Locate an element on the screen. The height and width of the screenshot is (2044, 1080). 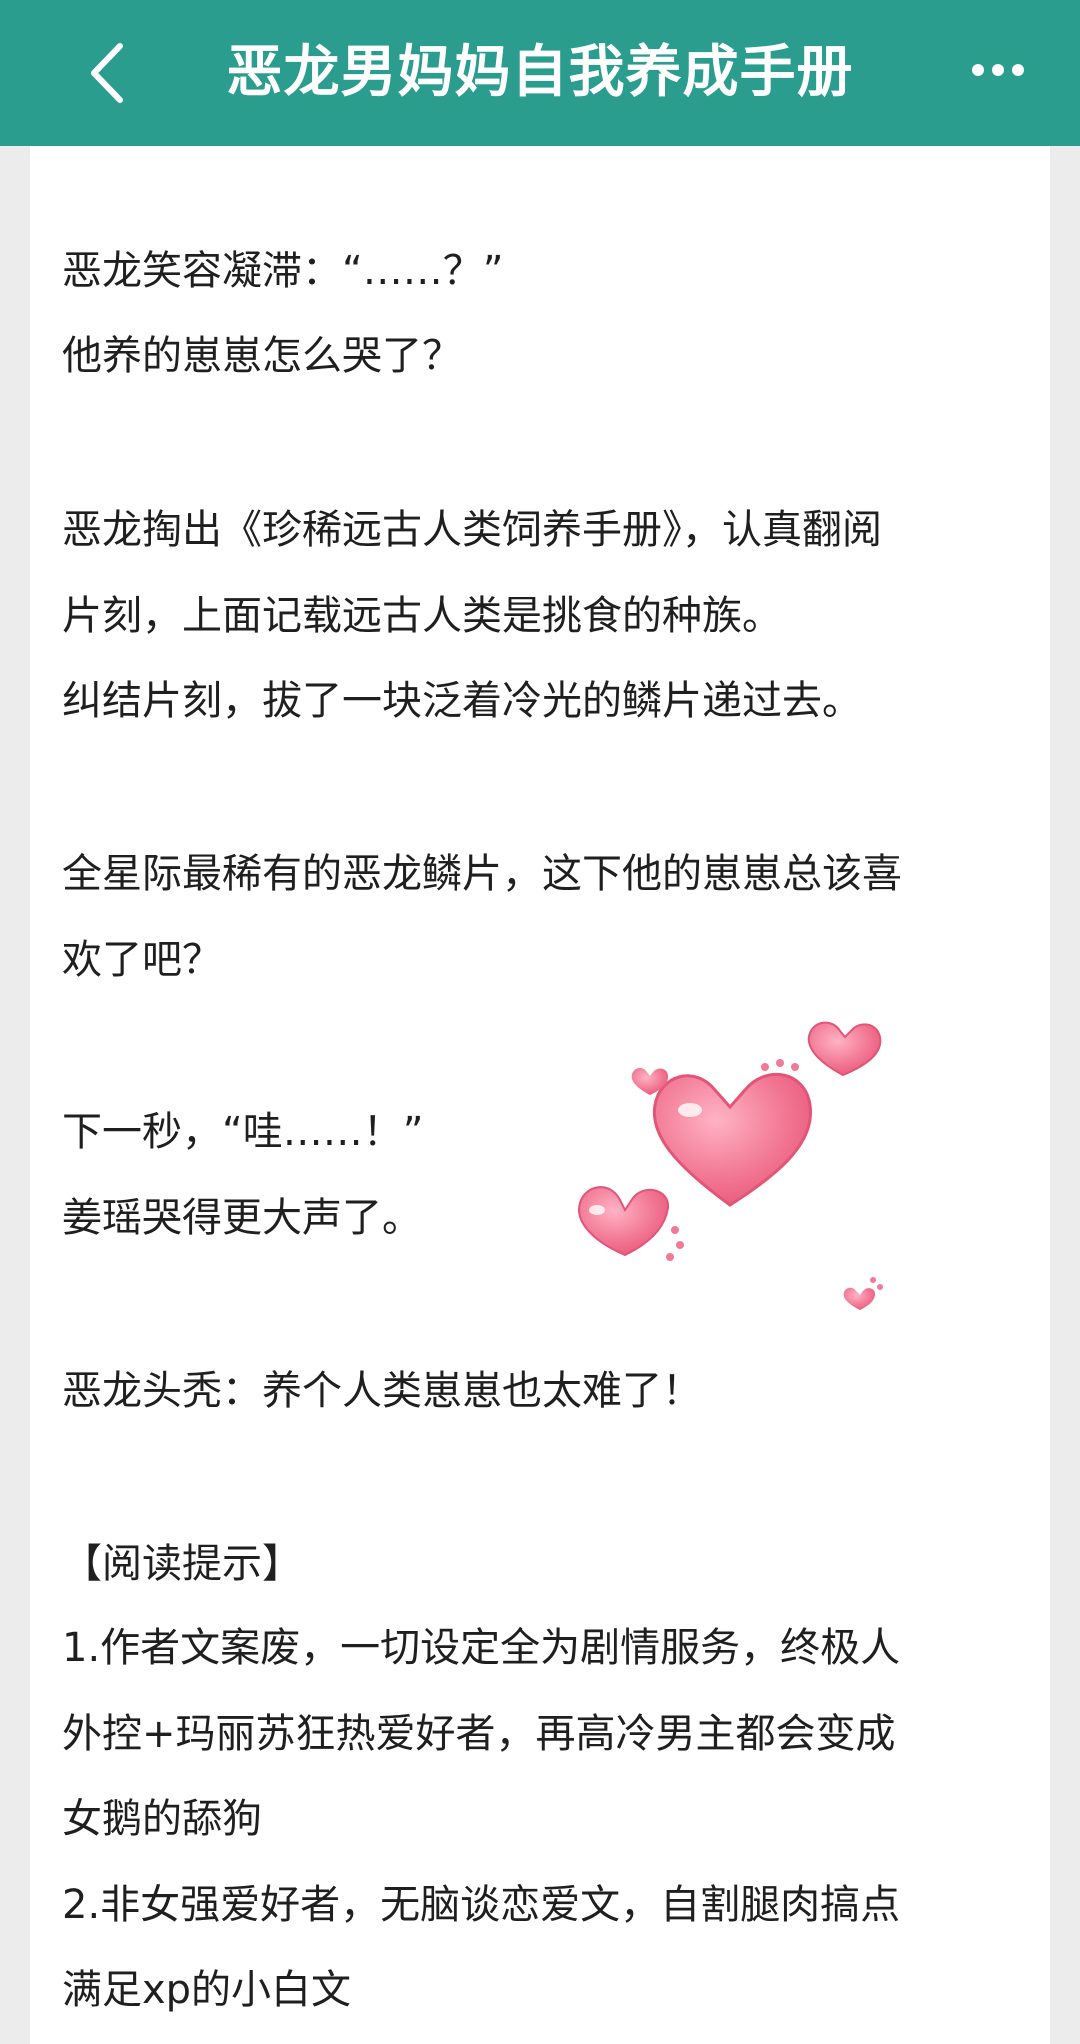
text-line: 满足xp的小白文 is located at coordinates (207, 1990).